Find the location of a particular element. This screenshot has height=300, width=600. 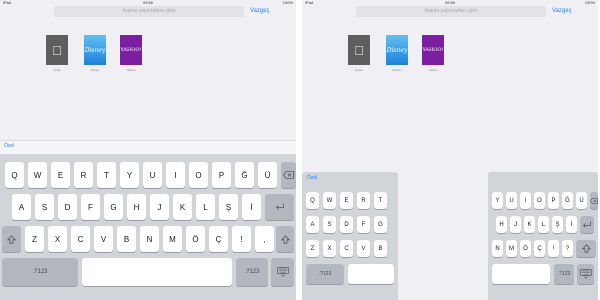

key-?: ? is located at coordinates (567, 248).